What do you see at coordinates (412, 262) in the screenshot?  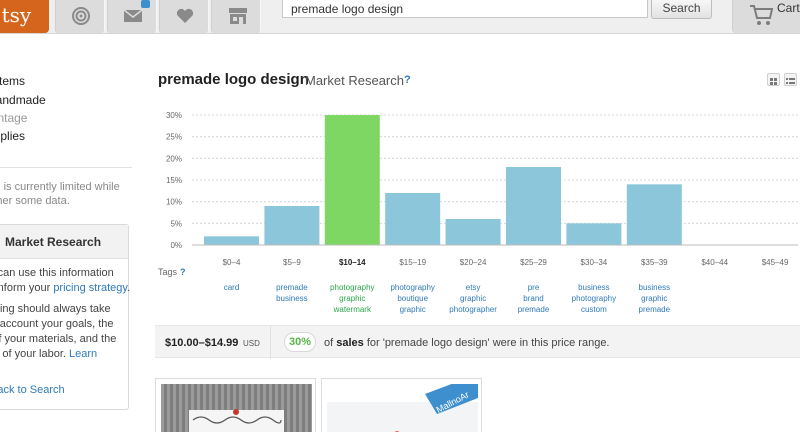 I see `x-tick-label: $15–19` at bounding box center [412, 262].